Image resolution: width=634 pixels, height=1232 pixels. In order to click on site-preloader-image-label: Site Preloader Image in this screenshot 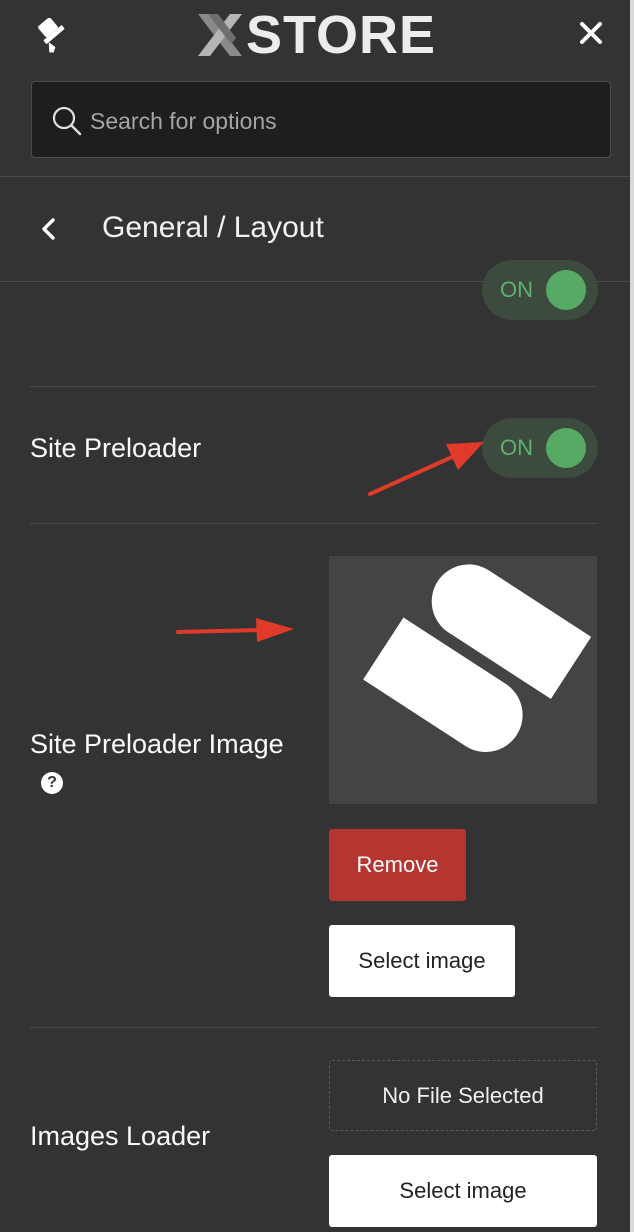, I will do `click(157, 744)`.